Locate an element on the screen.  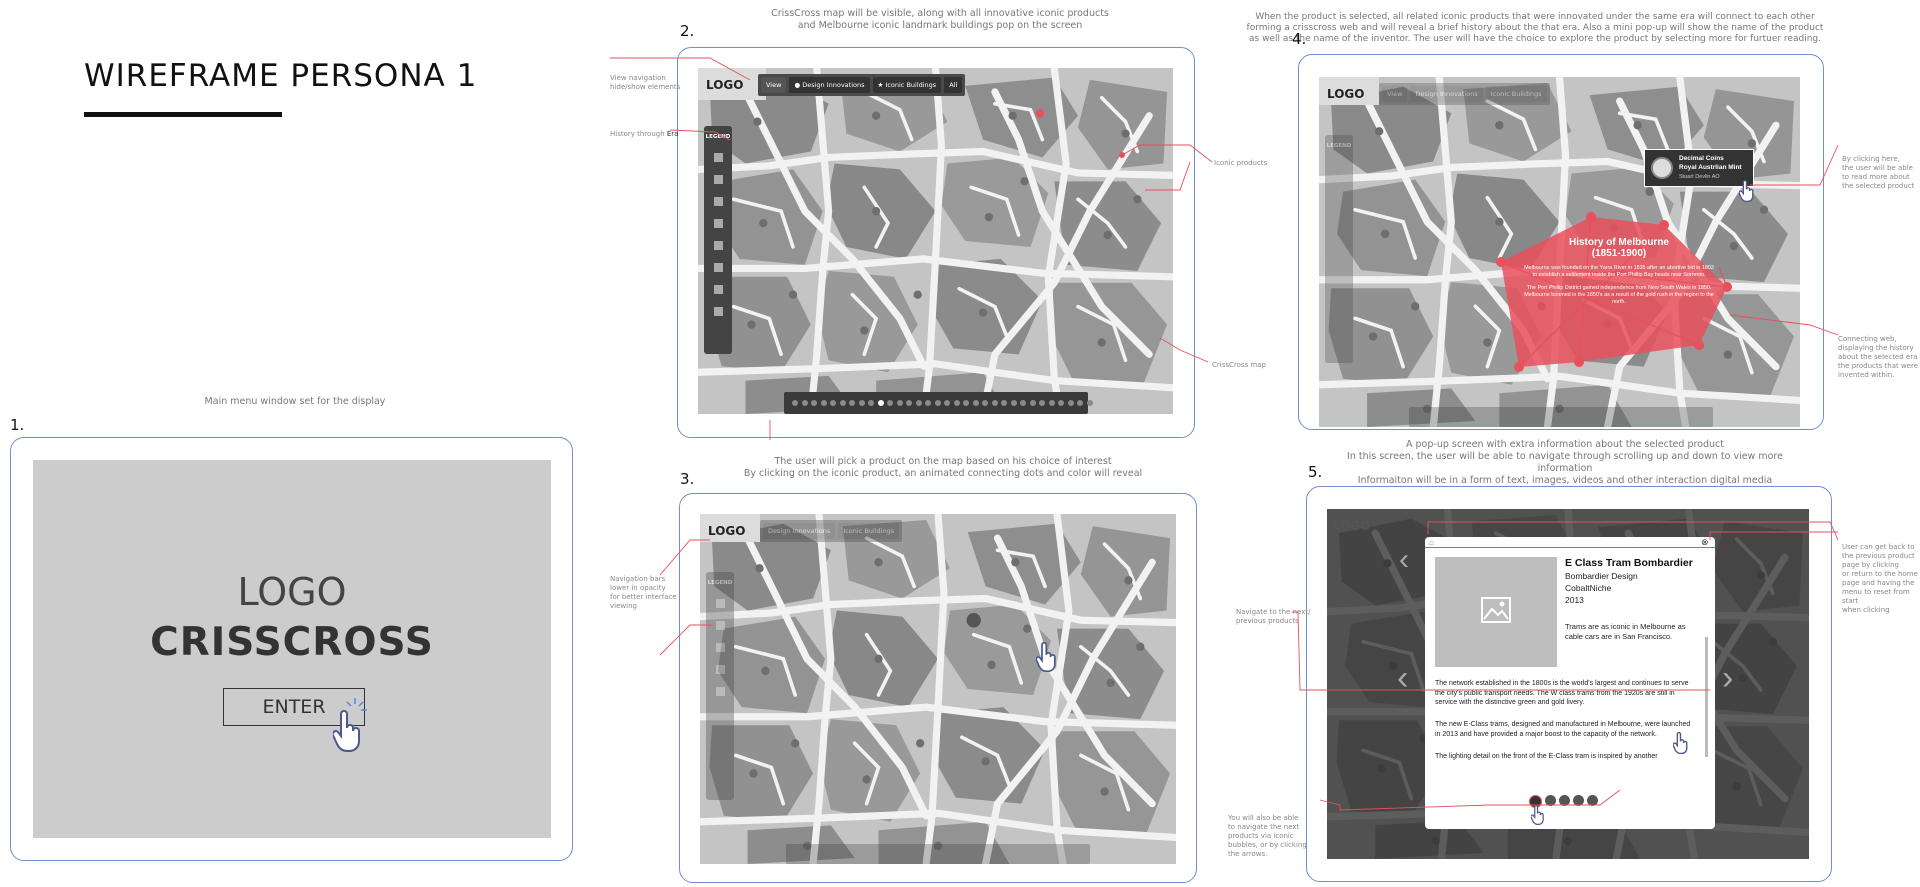
title-underline is located at coordinates (183, 114).